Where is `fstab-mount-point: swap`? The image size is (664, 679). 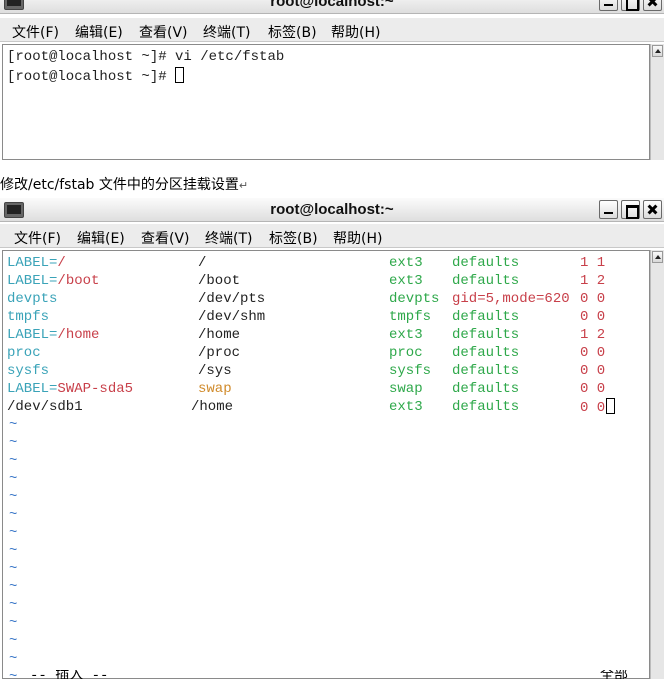 fstab-mount-point: swap is located at coordinates (215, 389).